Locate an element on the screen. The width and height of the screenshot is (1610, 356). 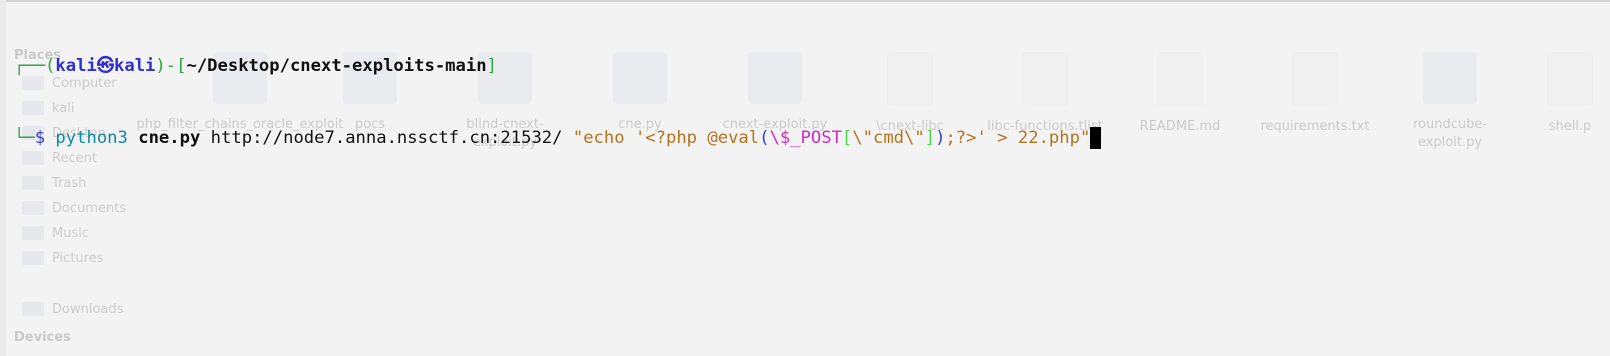
arg-bracket-close: ] is located at coordinates (930, 138).